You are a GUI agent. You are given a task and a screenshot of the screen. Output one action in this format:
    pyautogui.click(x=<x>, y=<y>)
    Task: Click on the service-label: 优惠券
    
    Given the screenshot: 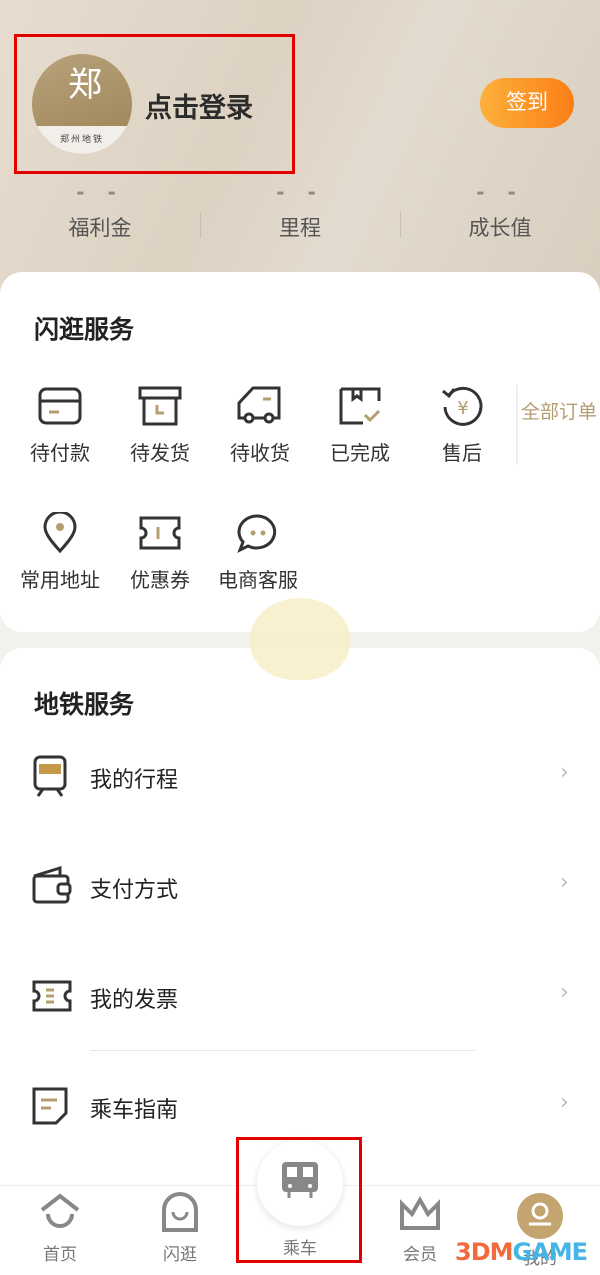 What is the action you would take?
    pyautogui.click(x=160, y=580)
    